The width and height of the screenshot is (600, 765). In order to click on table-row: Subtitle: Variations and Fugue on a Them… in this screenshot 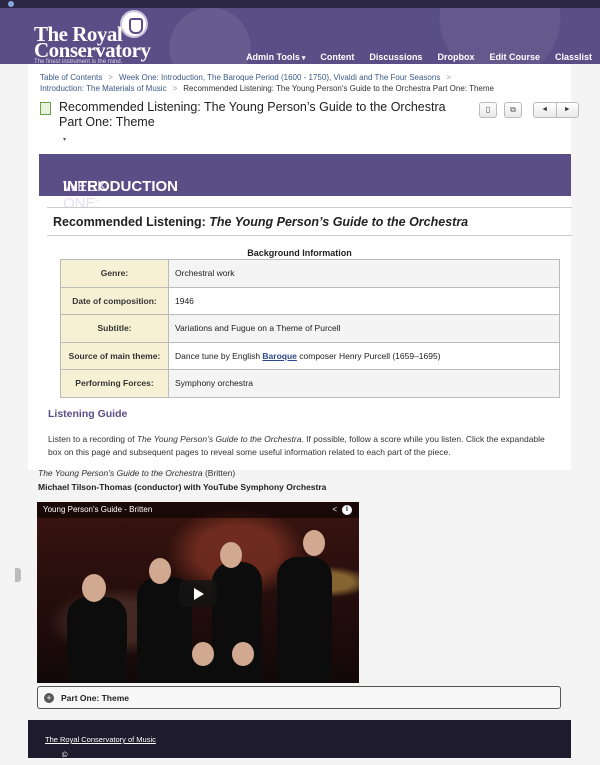, I will do `click(310, 328)`.